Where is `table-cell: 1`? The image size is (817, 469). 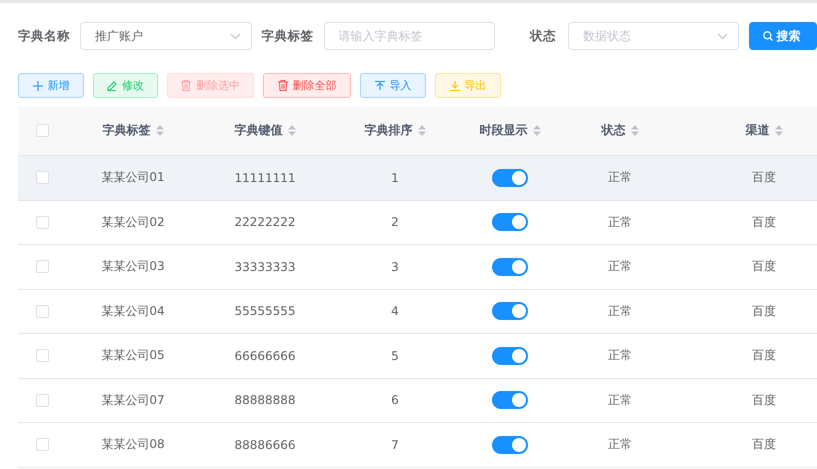 table-cell: 1 is located at coordinates (395, 177).